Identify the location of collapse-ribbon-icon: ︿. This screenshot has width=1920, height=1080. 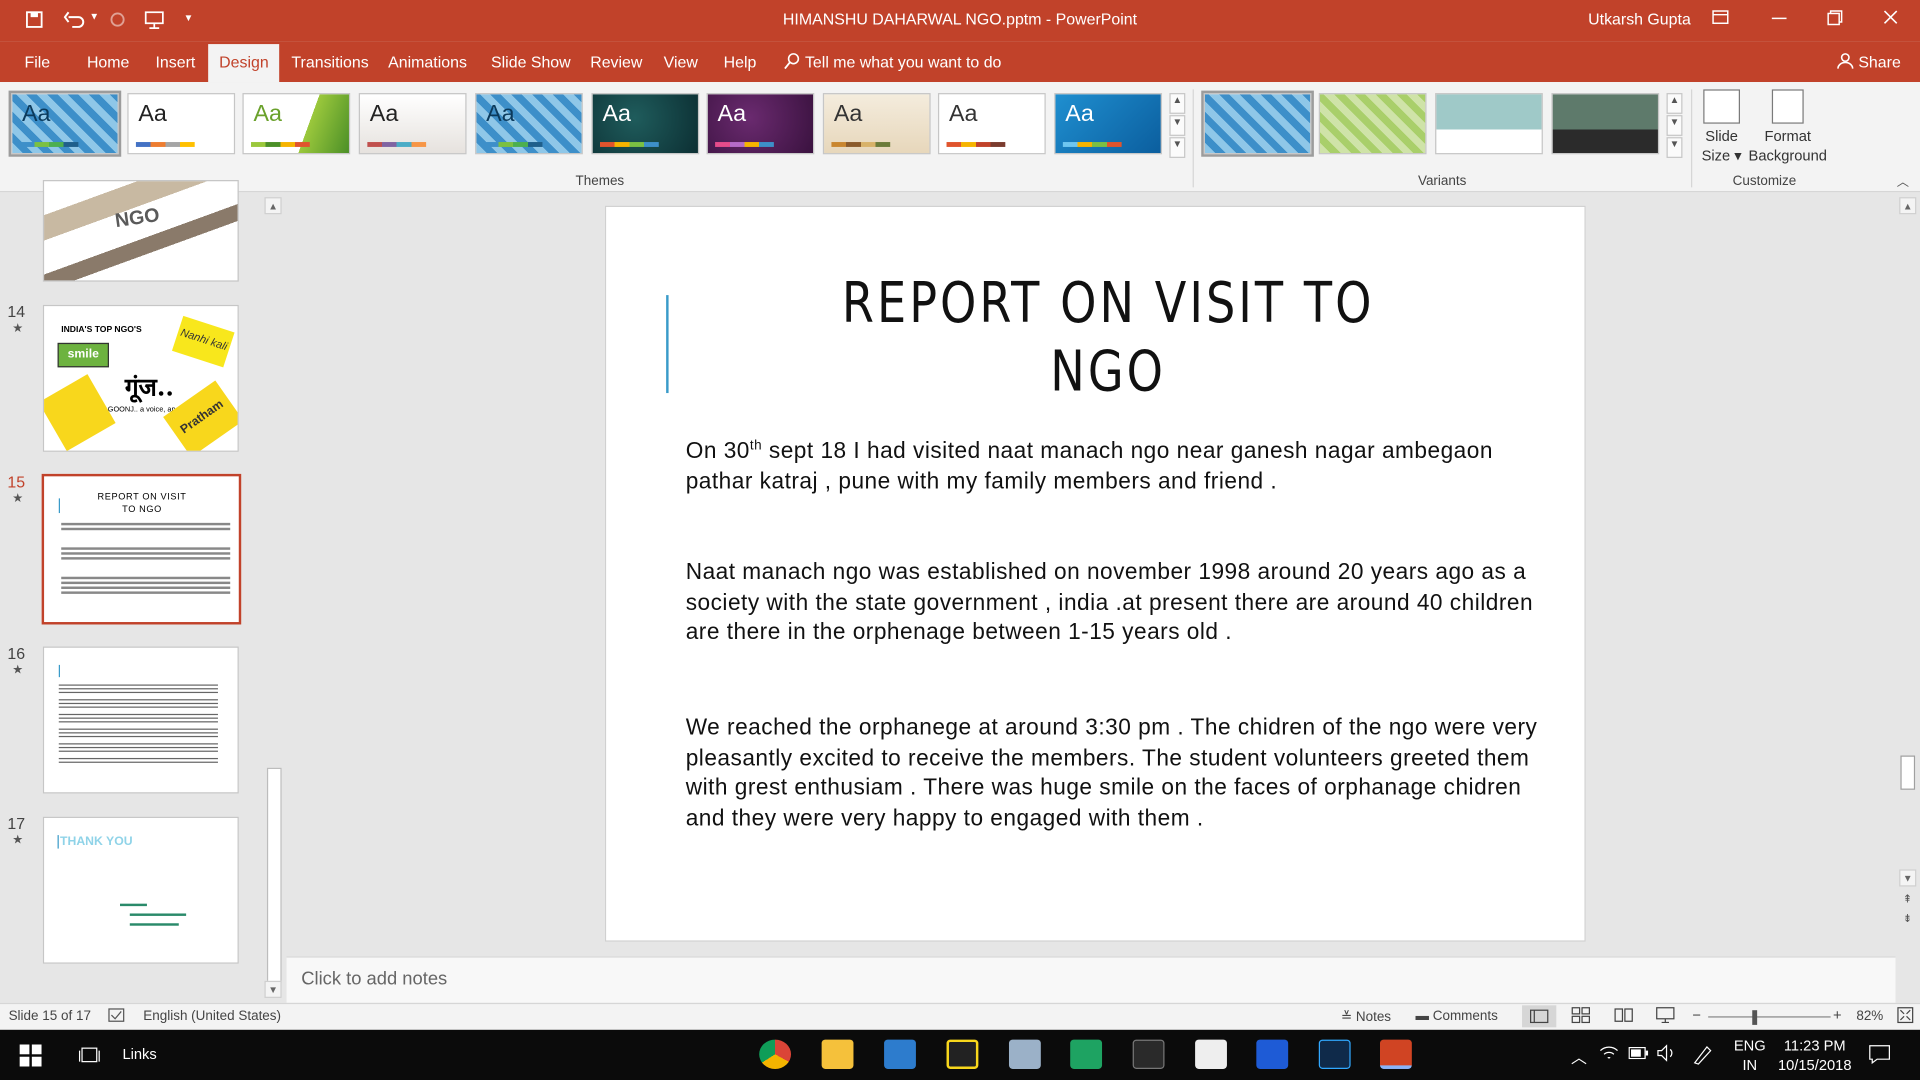
(1903, 180).